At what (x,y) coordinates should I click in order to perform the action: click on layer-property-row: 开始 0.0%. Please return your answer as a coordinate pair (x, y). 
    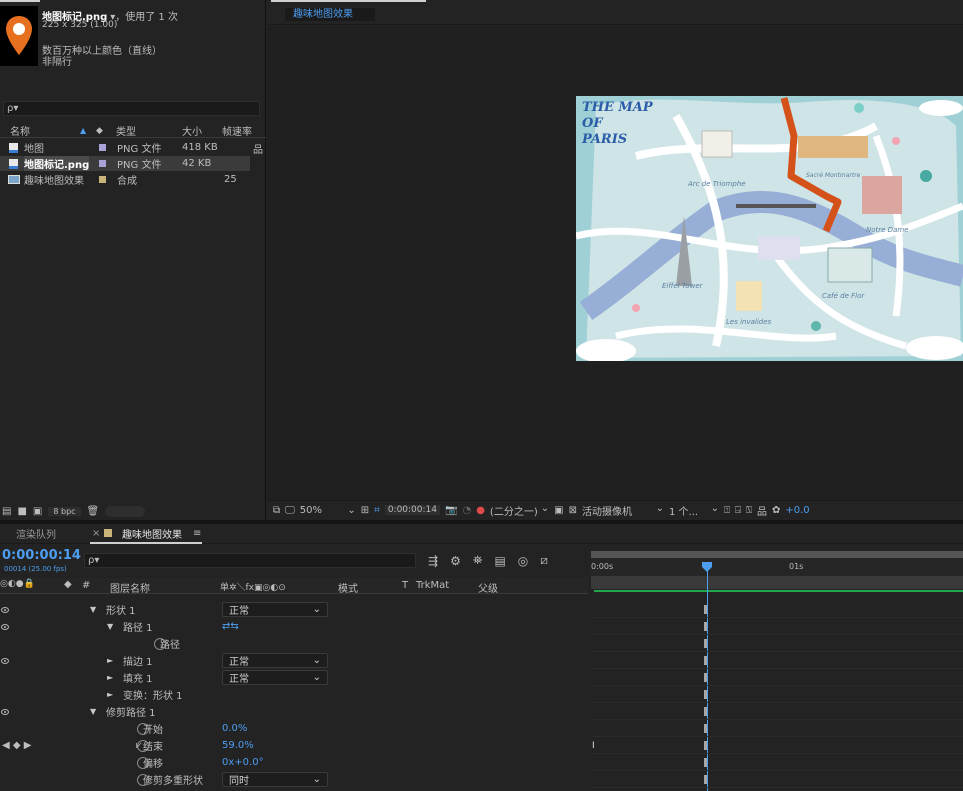
    Looking at the image, I should click on (294, 728).